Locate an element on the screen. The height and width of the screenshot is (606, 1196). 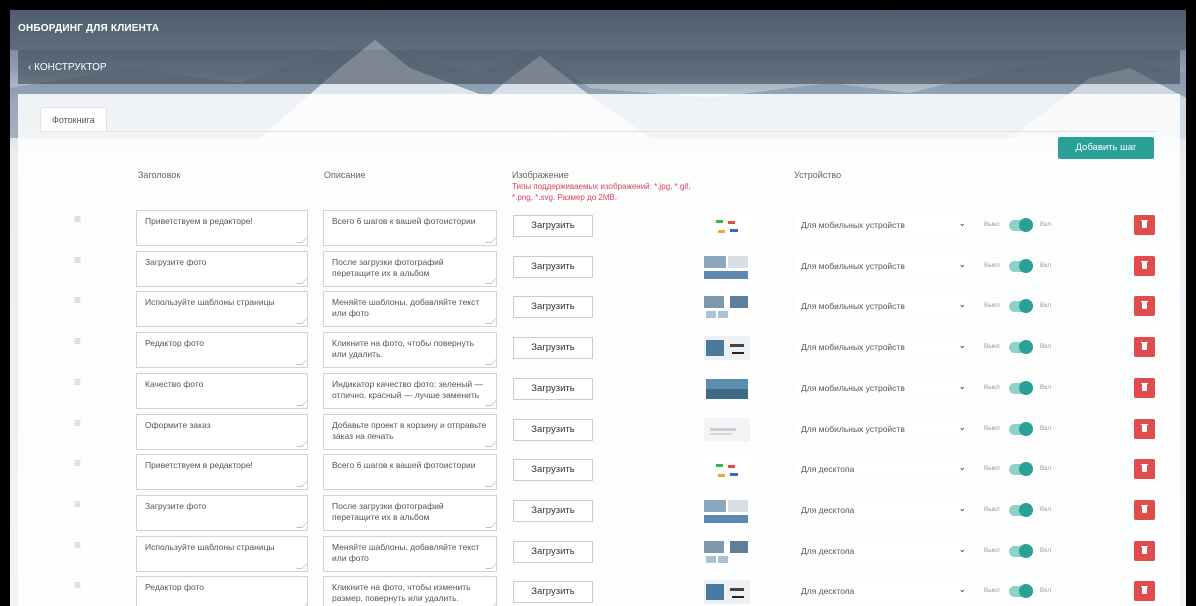
add-step-button: Добавить шаг is located at coordinates (1106, 148).